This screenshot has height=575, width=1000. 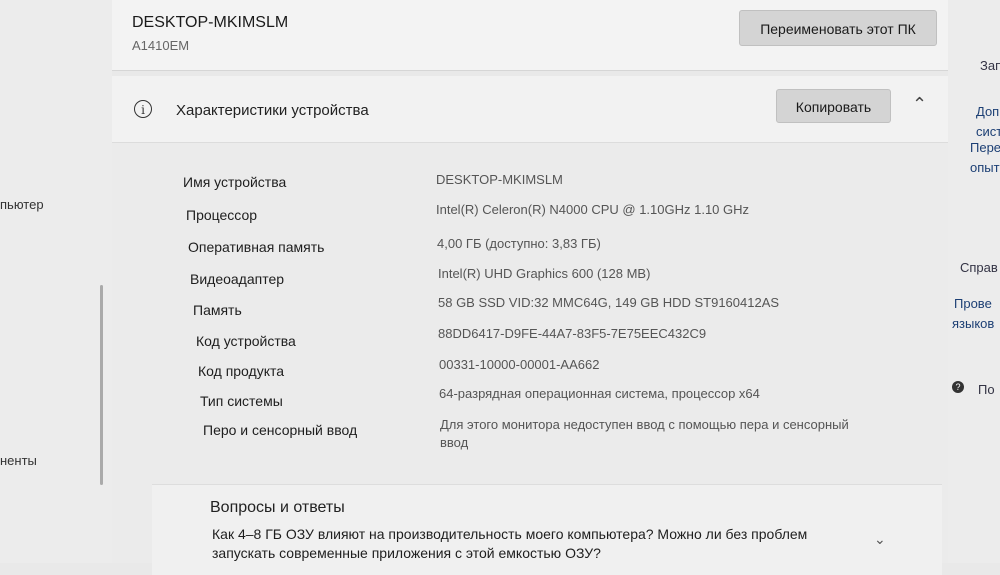 What do you see at coordinates (572, 333) in the screenshot?
I see `spec-value-device-id: 88DD6417-D9FE-44A7-83F5-7E75EEC432C9` at bounding box center [572, 333].